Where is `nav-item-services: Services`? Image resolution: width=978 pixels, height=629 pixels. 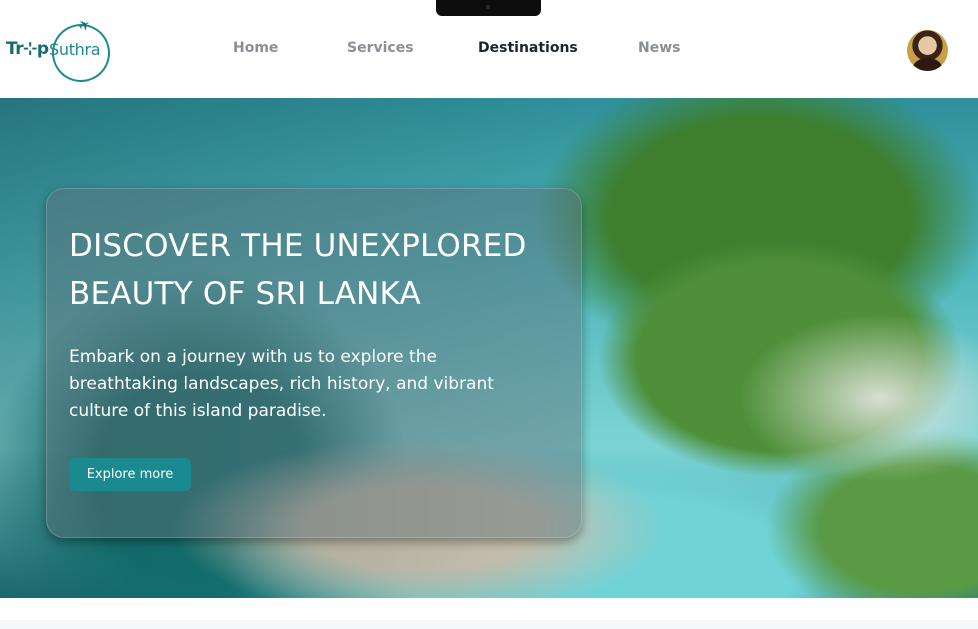 nav-item-services: Services is located at coordinates (380, 48).